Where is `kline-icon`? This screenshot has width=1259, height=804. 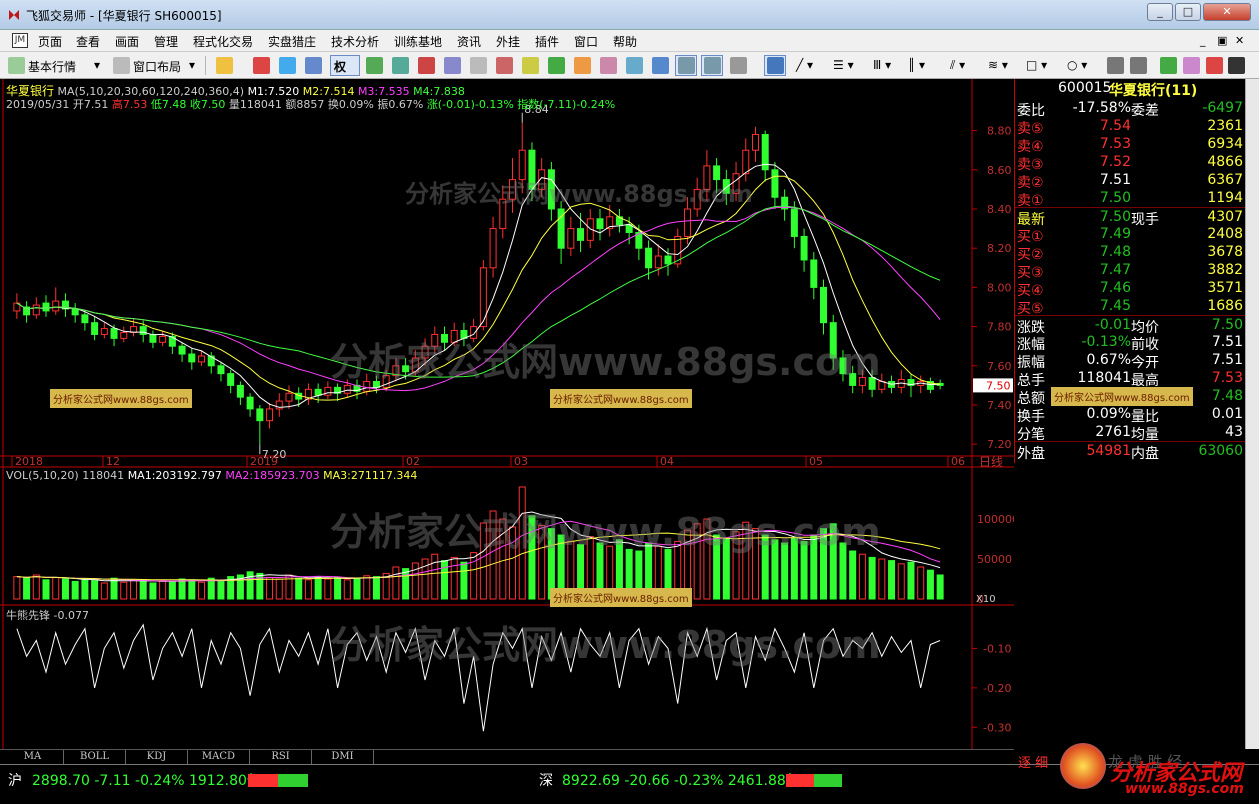
kline-icon is located at coordinates (686, 65).